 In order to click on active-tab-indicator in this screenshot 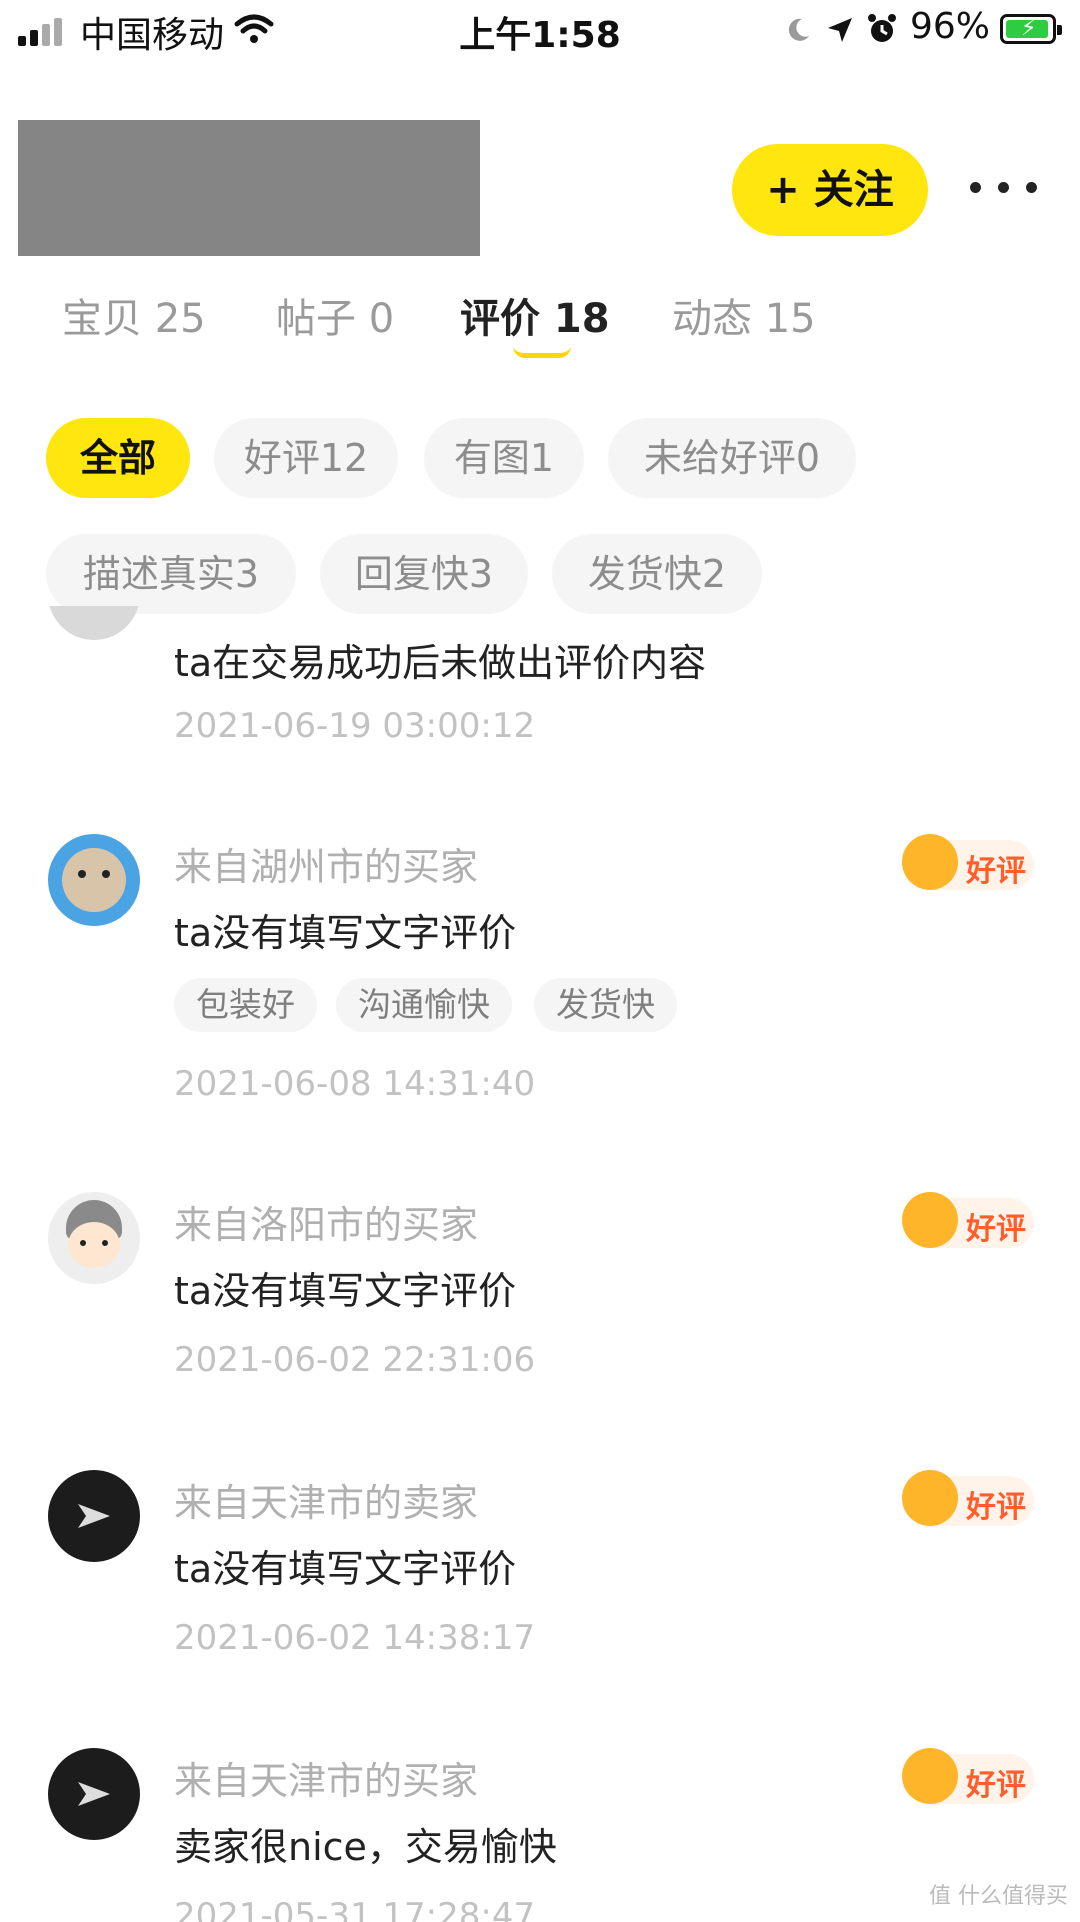, I will do `click(542, 352)`.